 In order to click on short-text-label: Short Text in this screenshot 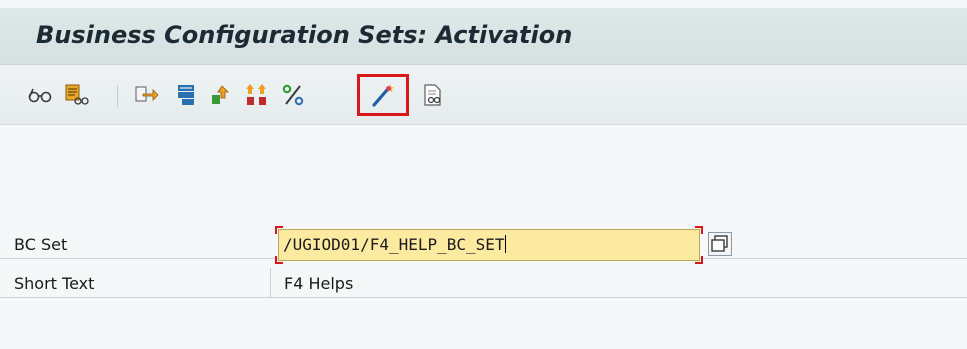, I will do `click(54, 283)`.